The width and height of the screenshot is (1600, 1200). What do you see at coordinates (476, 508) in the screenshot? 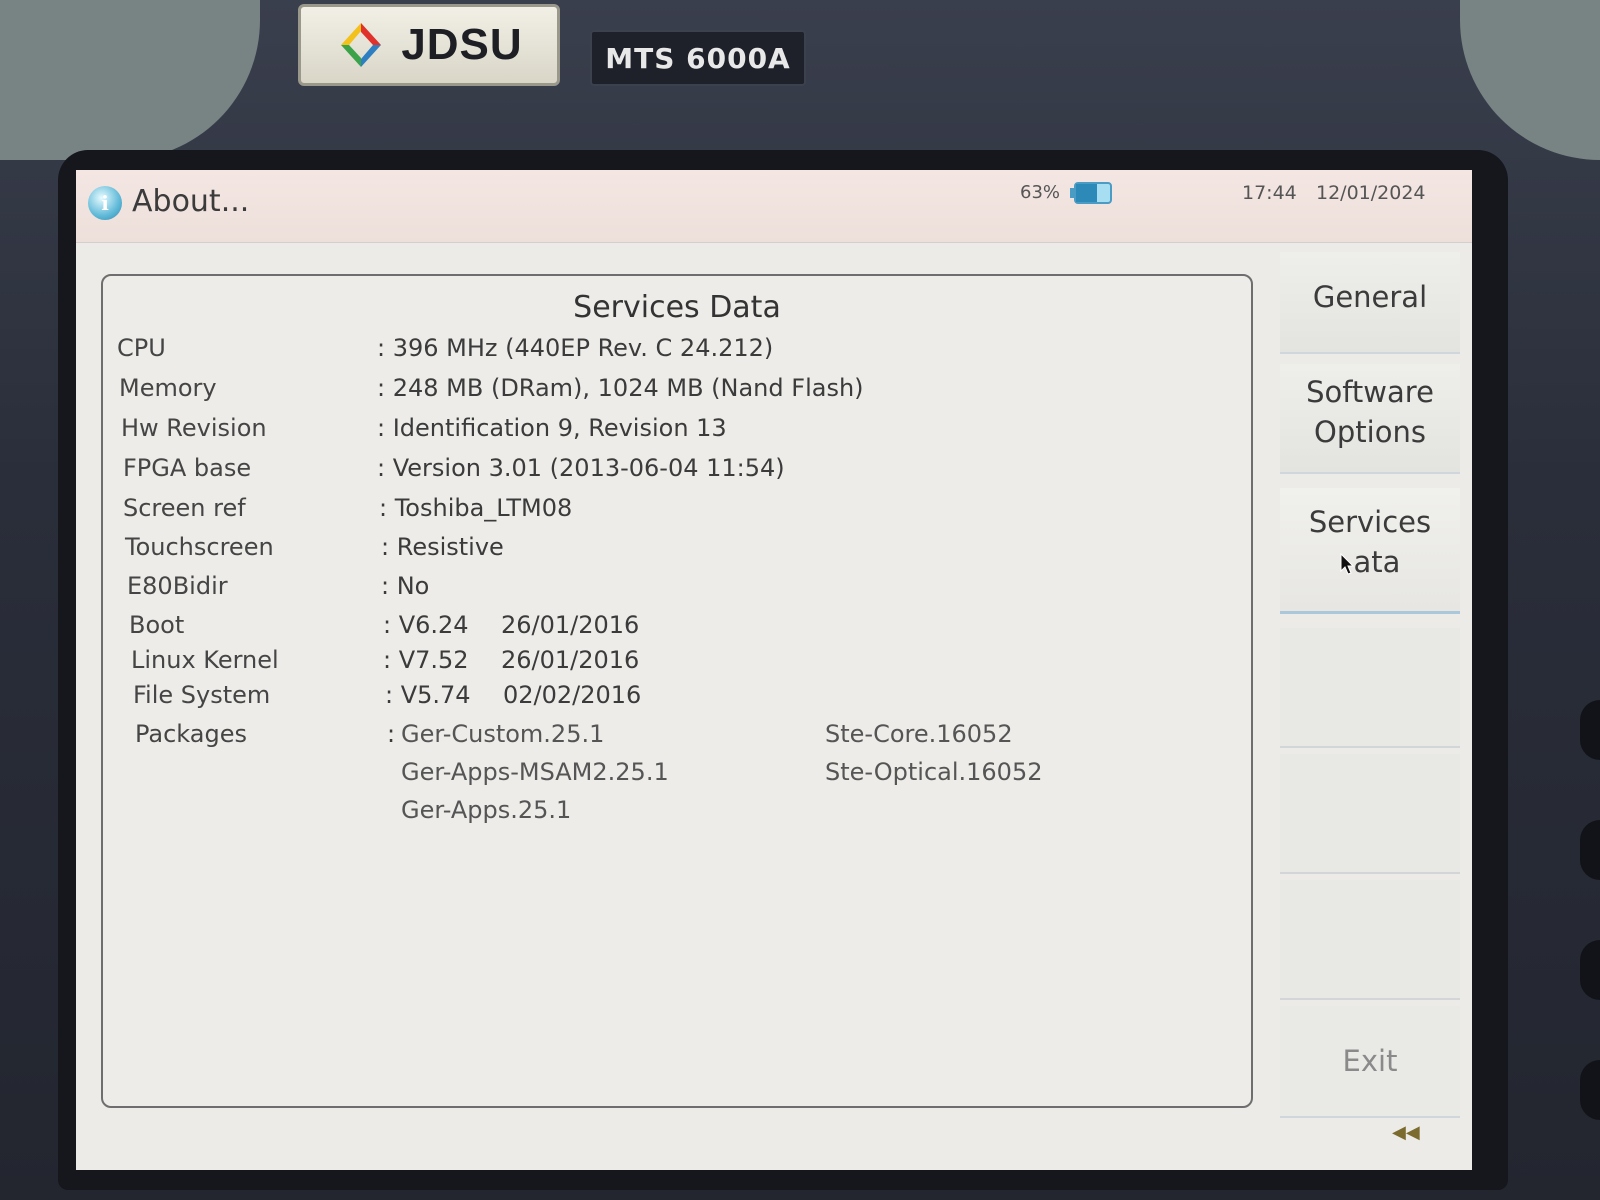
I see `row-value: : Toshiba_LTM08` at bounding box center [476, 508].